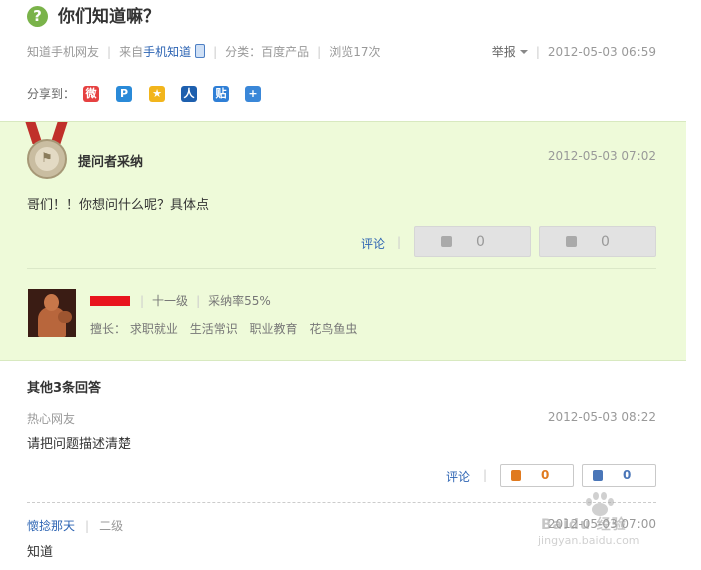  I want to click on renren-icon: 人, so click(189, 94).